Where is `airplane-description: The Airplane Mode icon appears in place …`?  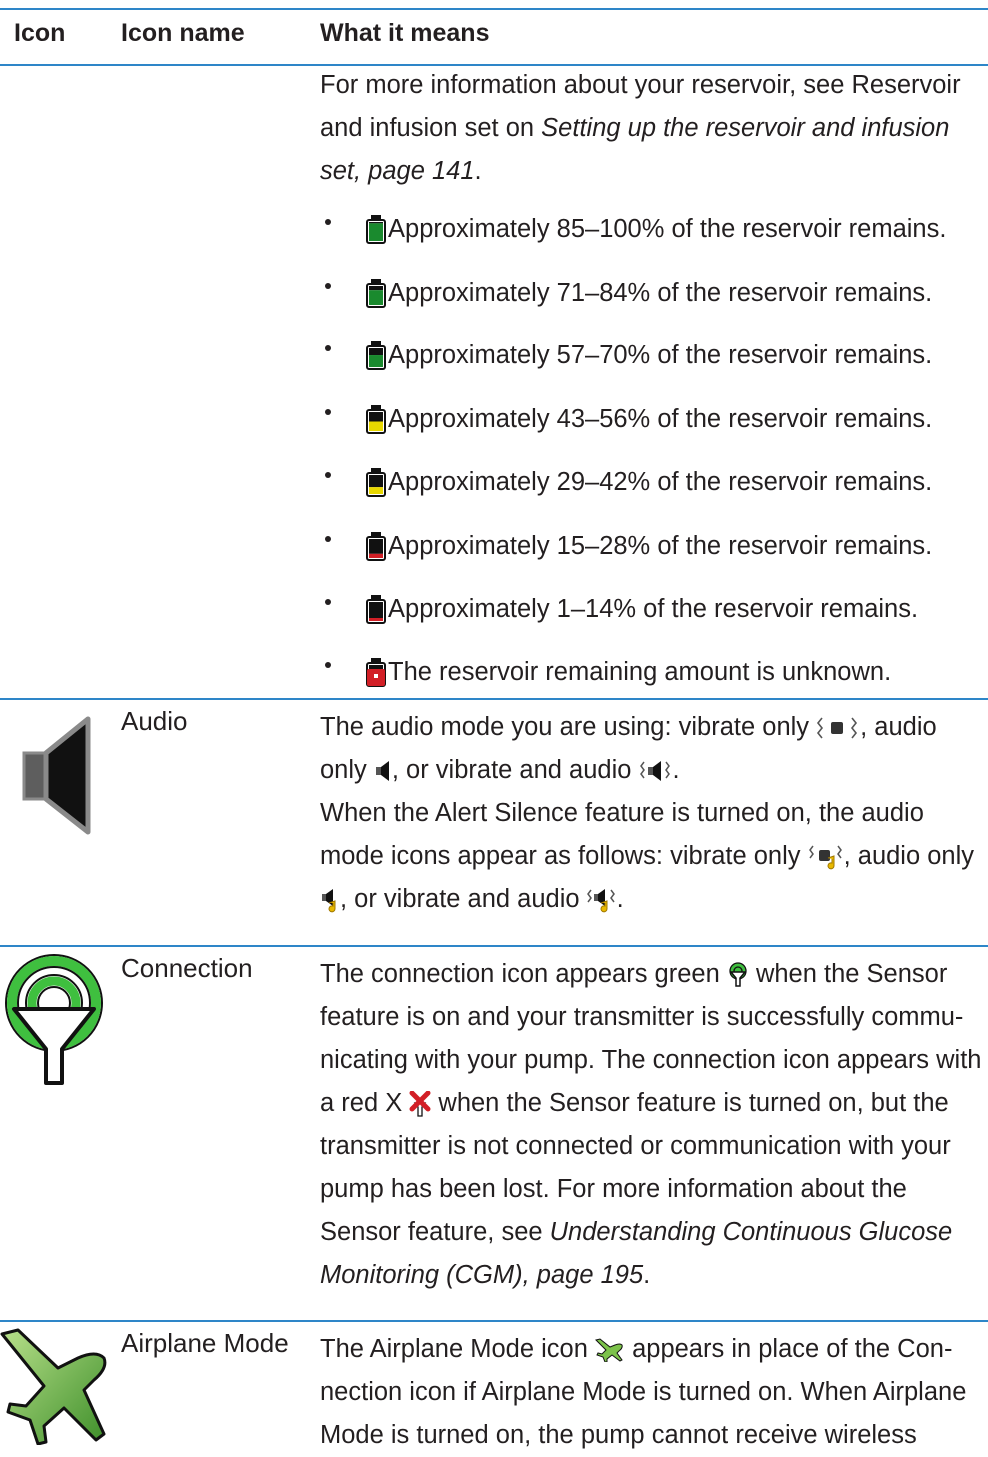 airplane-description: The Airplane Mode icon appears in place … is located at coordinates (643, 1392).